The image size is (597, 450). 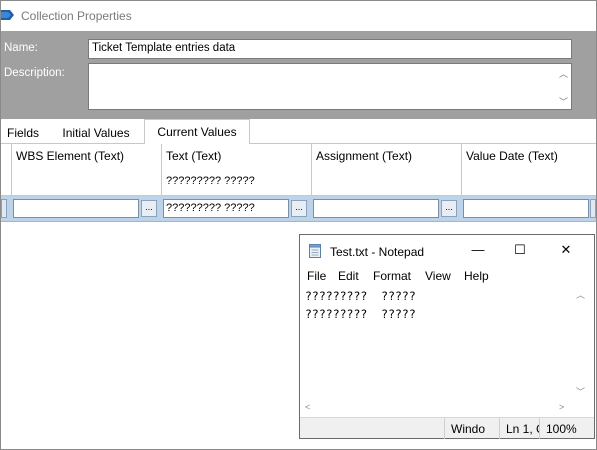 What do you see at coordinates (86, 170) in the screenshot?
I see `column-header-wbs-element: WBS Element (Text)` at bounding box center [86, 170].